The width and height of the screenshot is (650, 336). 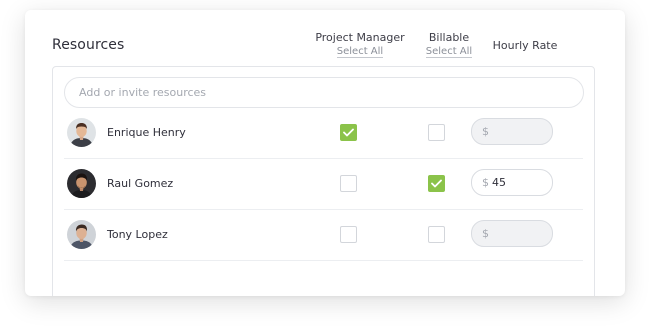 I want to click on column-header-project-manager: Project Manager Select All, so click(x=360, y=44).